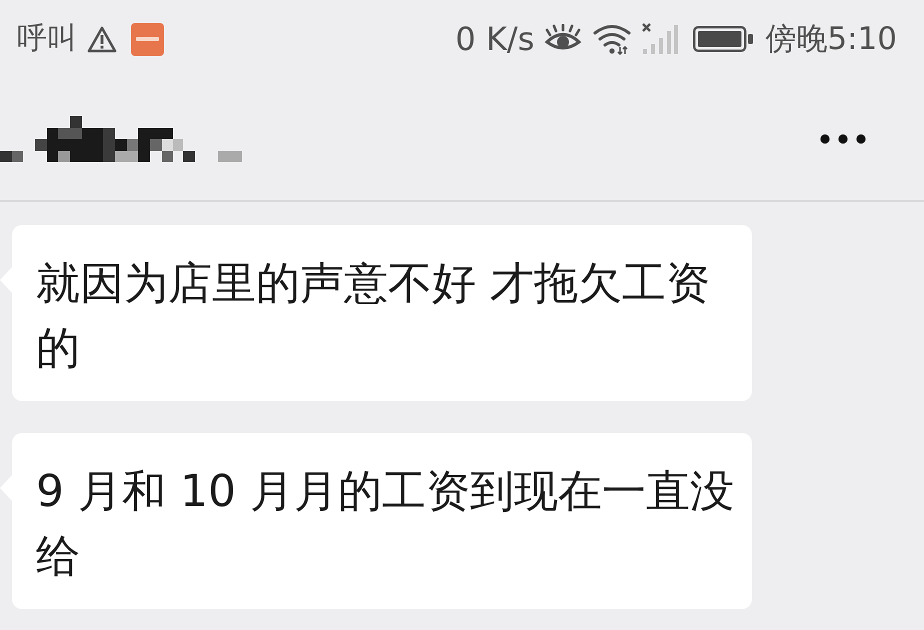 Image resolution: width=924 pixels, height=630 pixels. What do you see at coordinates (612, 39) in the screenshot?
I see `wifi-icon` at bounding box center [612, 39].